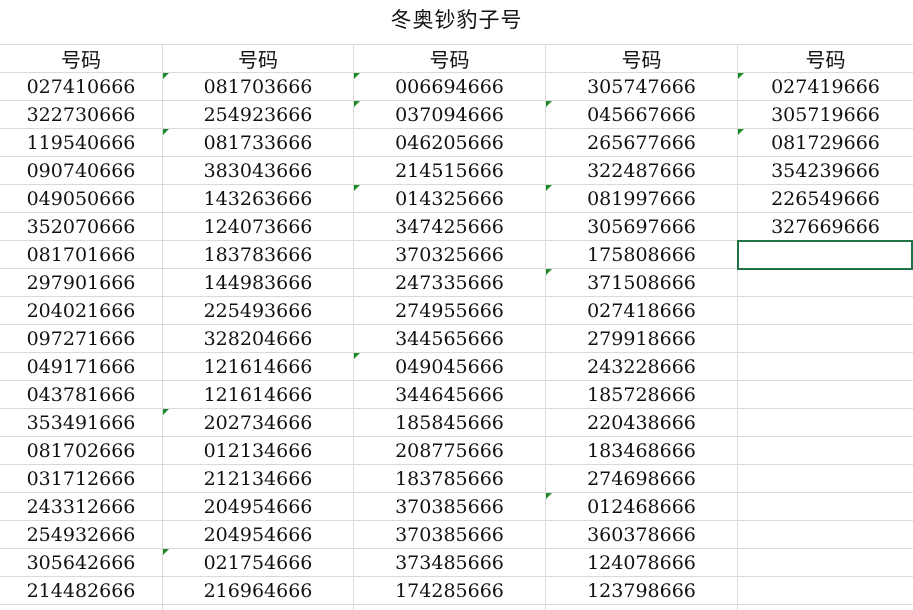  I want to click on table-cell: 383043666, so click(258, 171).